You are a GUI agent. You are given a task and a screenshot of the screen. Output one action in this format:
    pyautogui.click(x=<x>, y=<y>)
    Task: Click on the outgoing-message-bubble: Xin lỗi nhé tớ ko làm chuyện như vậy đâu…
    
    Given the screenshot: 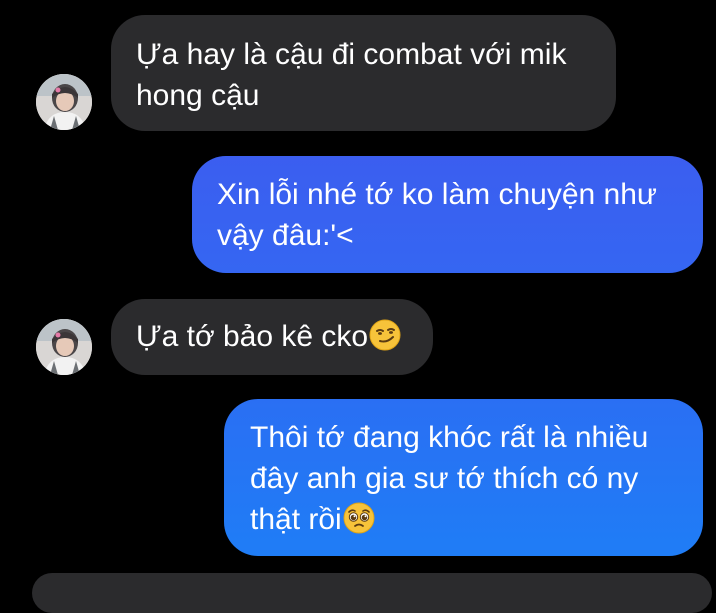 What is the action you would take?
    pyautogui.click(x=447, y=214)
    